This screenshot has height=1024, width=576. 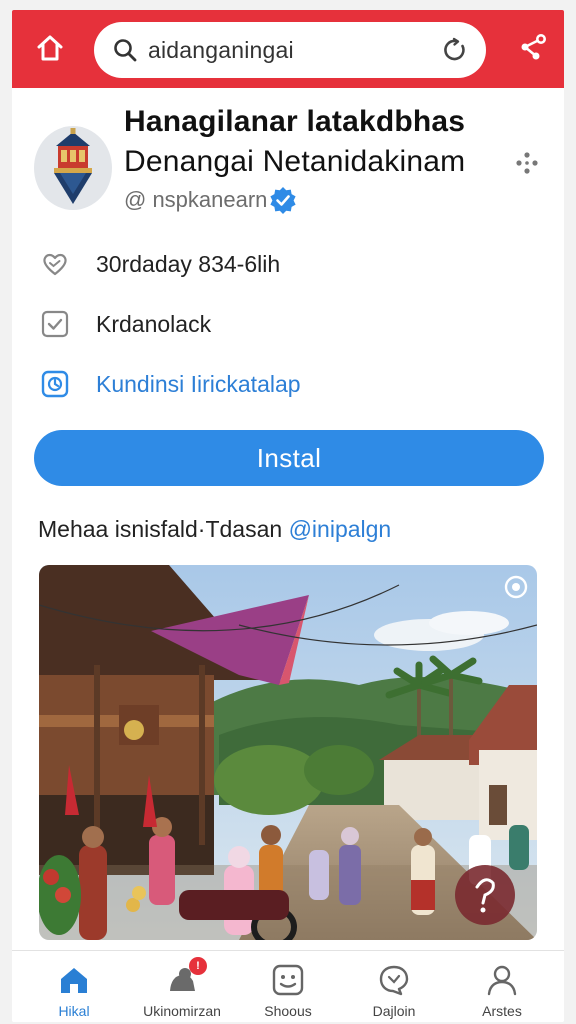 I want to click on info-row-followers: 30rdaday 834-6lih, so click(x=288, y=264).